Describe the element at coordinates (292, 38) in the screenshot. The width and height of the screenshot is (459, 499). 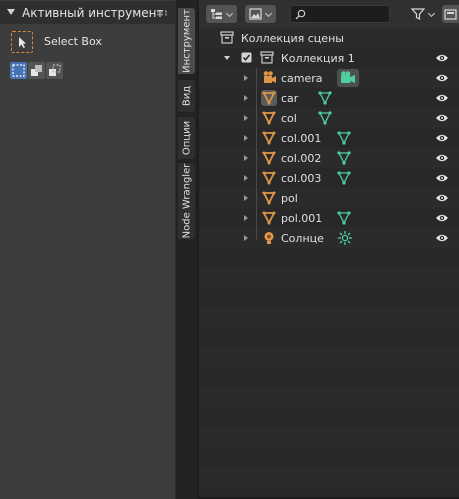
I see `scene-collection-label: Коллекция сцены` at that location.